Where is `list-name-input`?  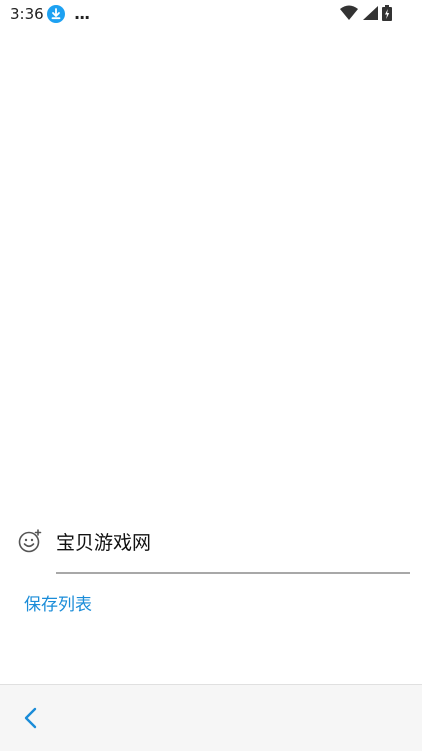
list-name-input is located at coordinates (233, 541).